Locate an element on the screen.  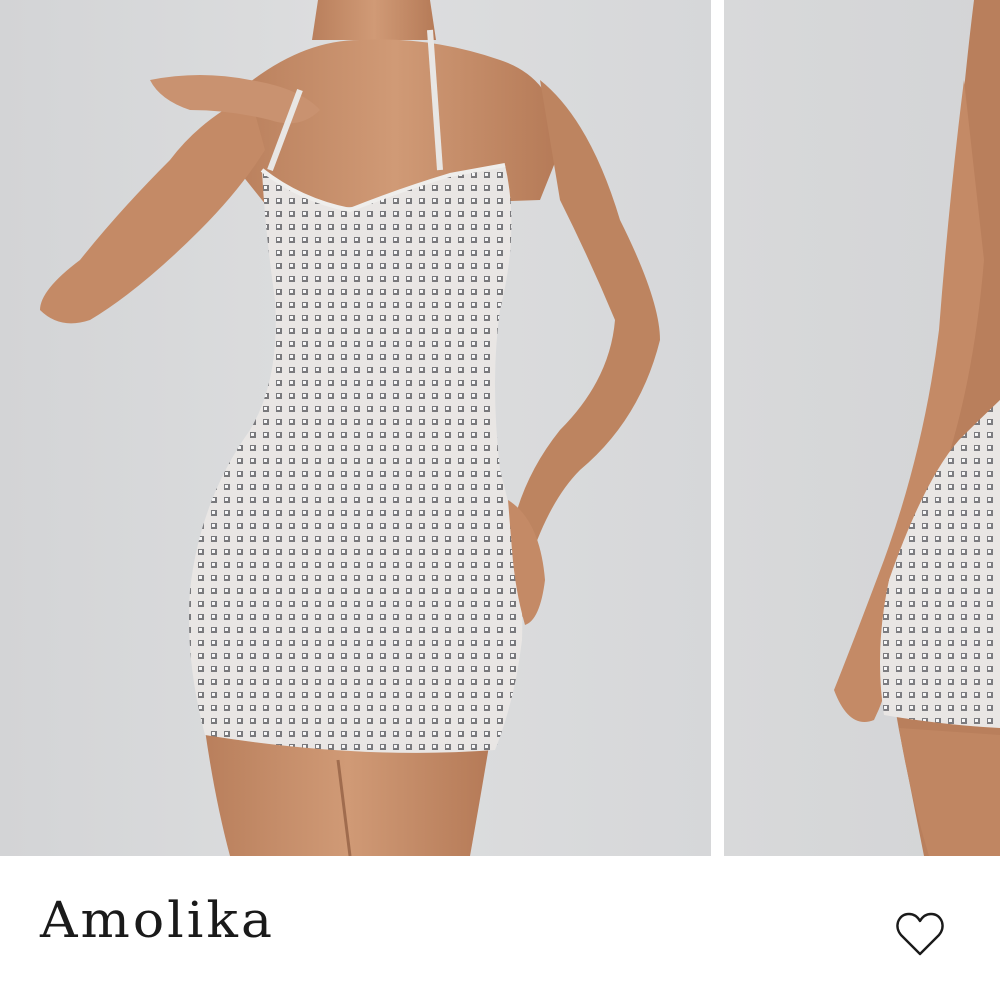
heart-outline-icon is located at coordinates (920, 934).